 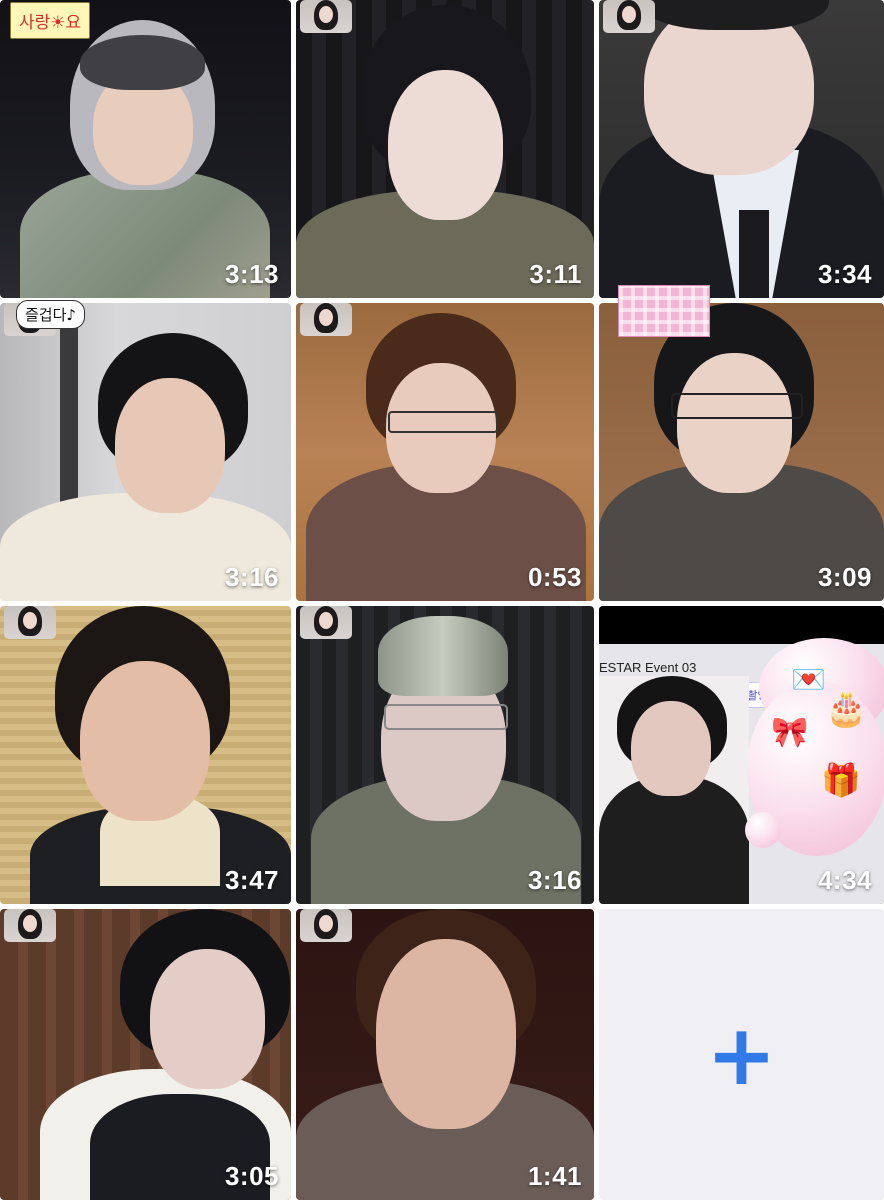 I want to click on cake-icon: 🎂, so click(x=846, y=709).